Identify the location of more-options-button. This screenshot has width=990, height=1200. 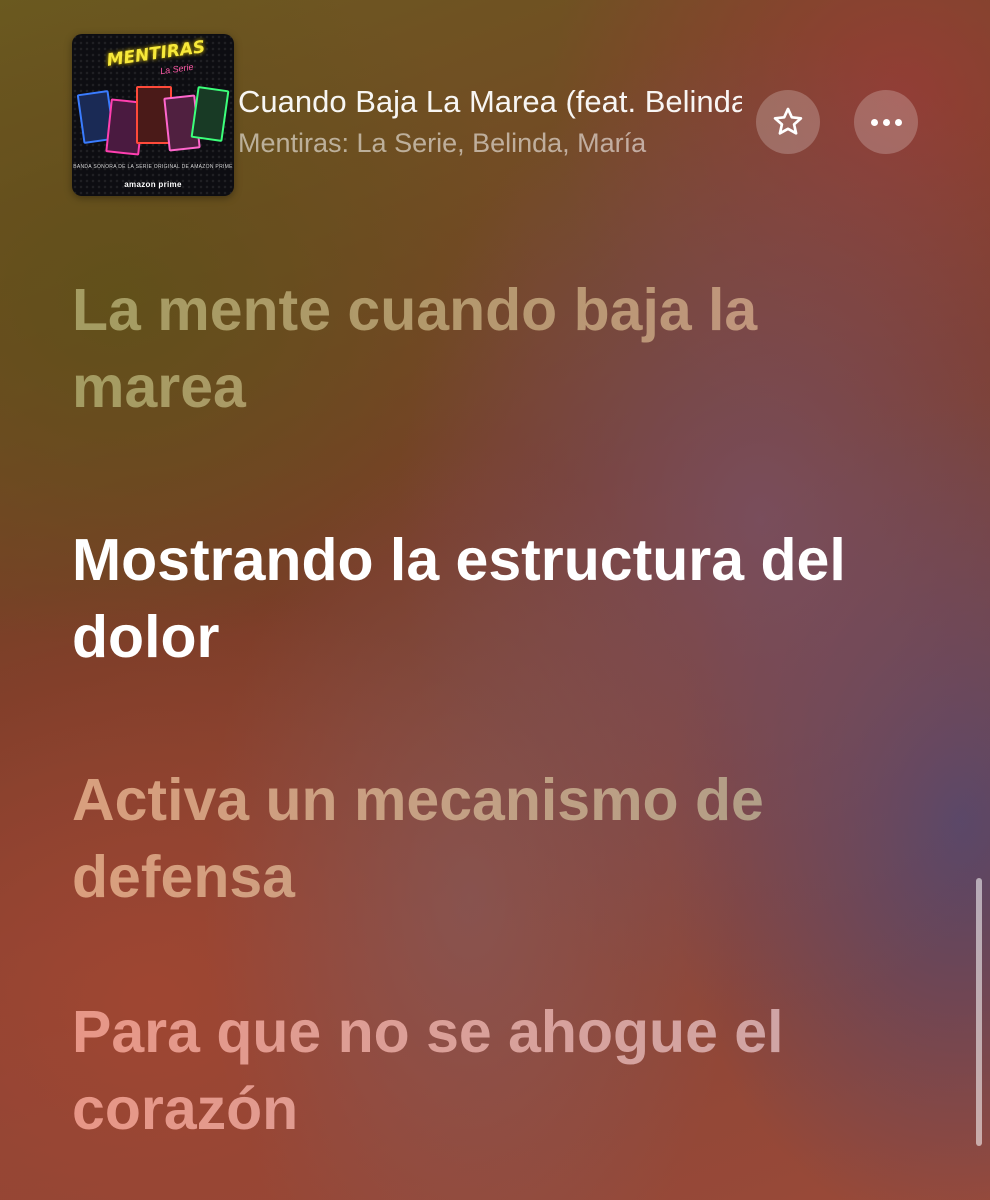
(886, 122).